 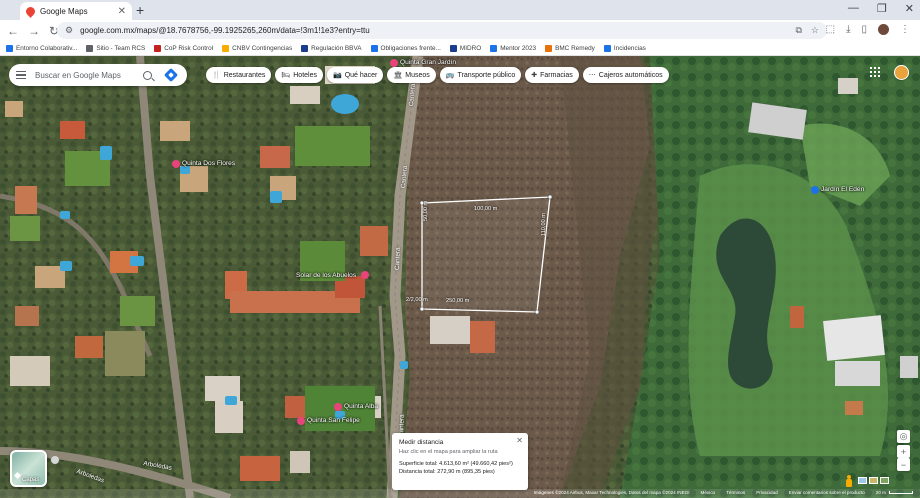 I want to click on bookmark-item: Mentor 2023, so click(x=513, y=48).